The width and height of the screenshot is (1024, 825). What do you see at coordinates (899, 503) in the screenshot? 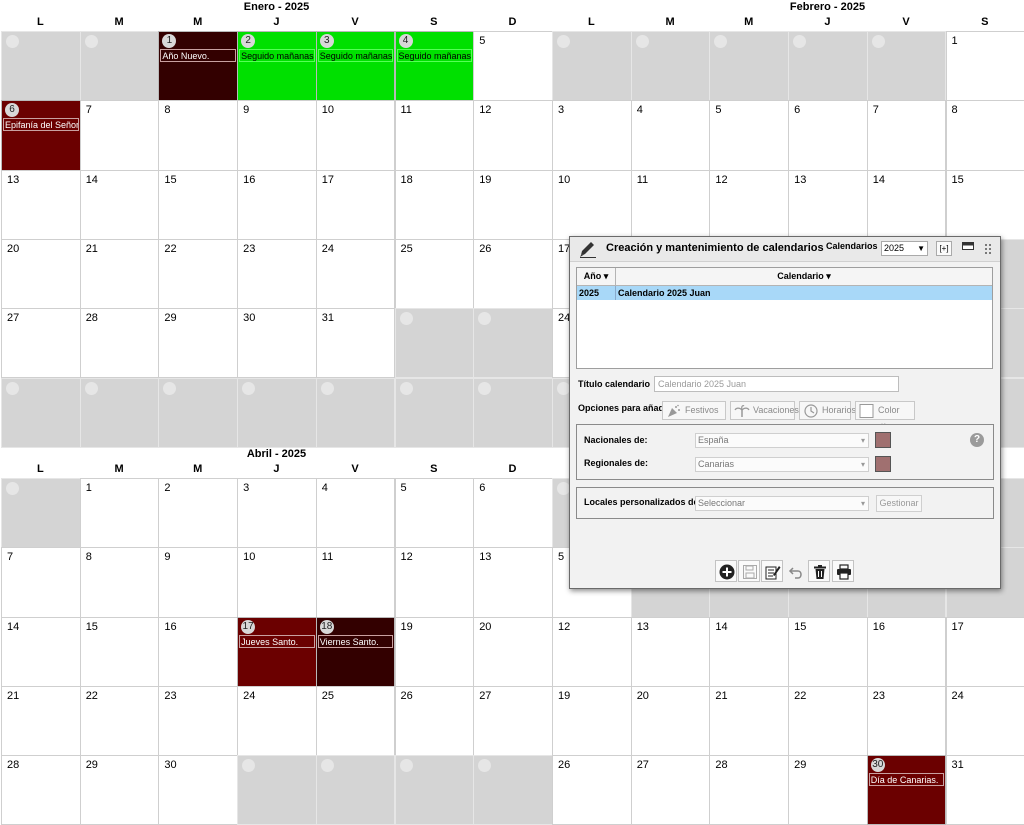
I see `gestionar-button: Gestionar` at bounding box center [899, 503].